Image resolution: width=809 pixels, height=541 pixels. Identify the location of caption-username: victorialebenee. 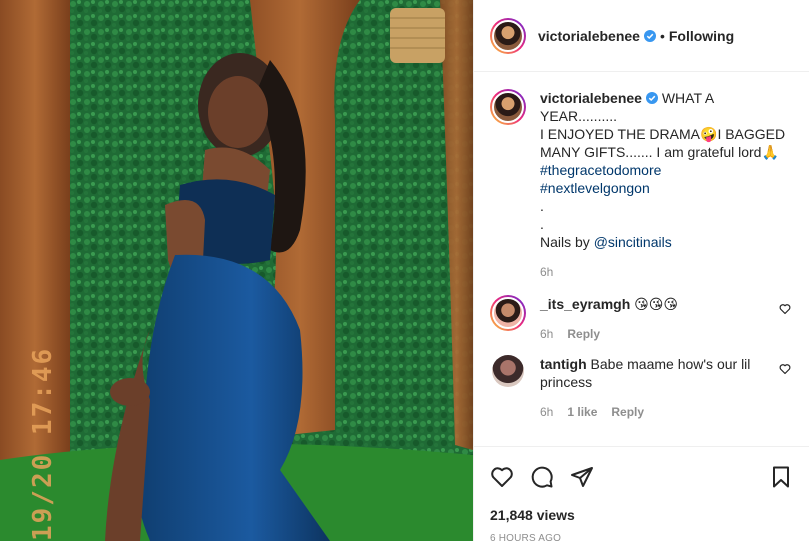
(591, 98).